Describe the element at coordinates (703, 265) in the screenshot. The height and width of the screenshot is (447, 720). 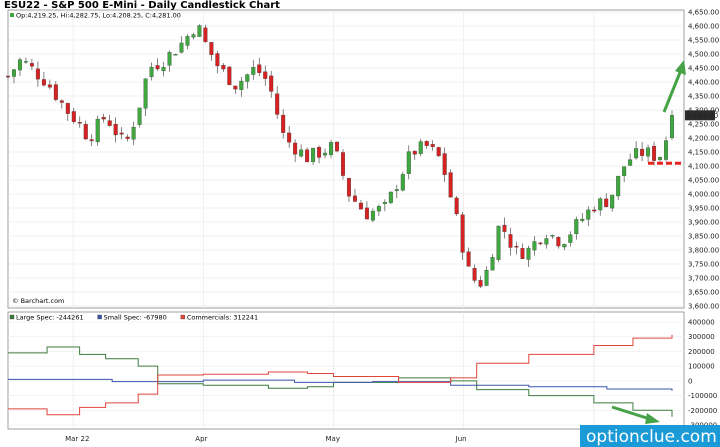
I see `price-y-tick-label: 3,750.00` at that location.